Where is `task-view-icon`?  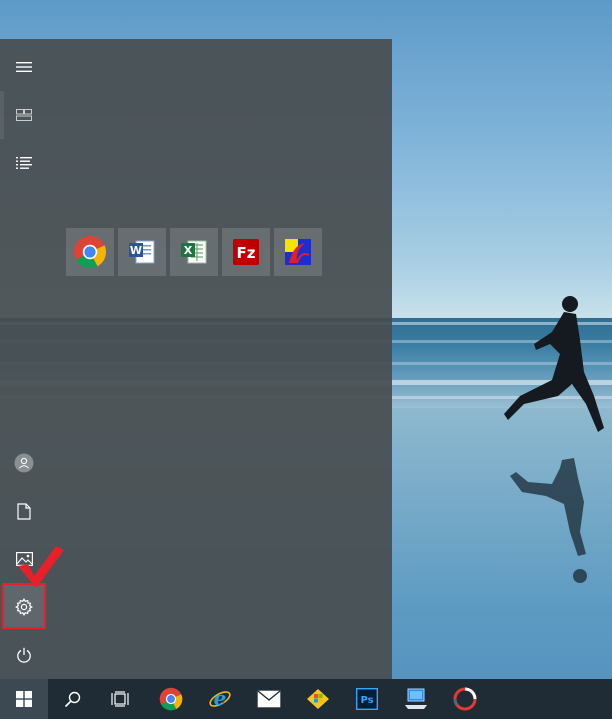 task-view-icon is located at coordinates (120, 699).